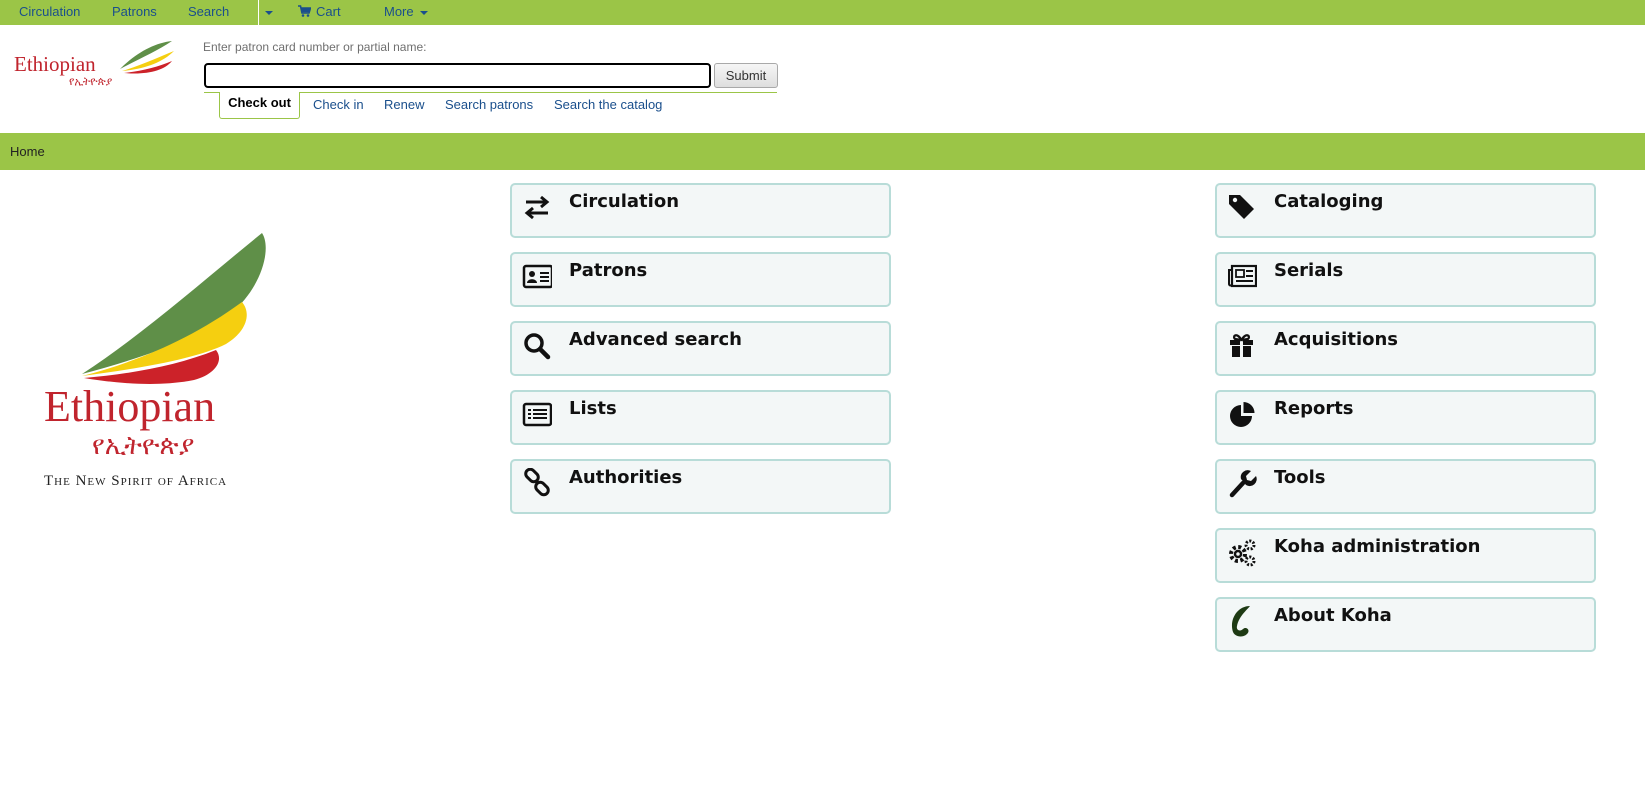 Image resolution: width=1645 pixels, height=789 pixels. Describe the element at coordinates (91, 81) in the screenshot. I see `header-logo-script: የኢትዮጵያ` at that location.